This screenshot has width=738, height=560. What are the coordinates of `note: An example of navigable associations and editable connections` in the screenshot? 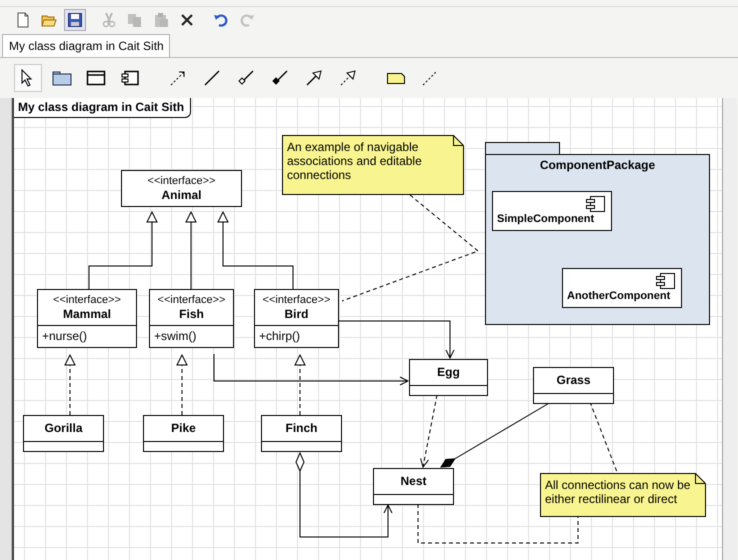 It's located at (373, 165).